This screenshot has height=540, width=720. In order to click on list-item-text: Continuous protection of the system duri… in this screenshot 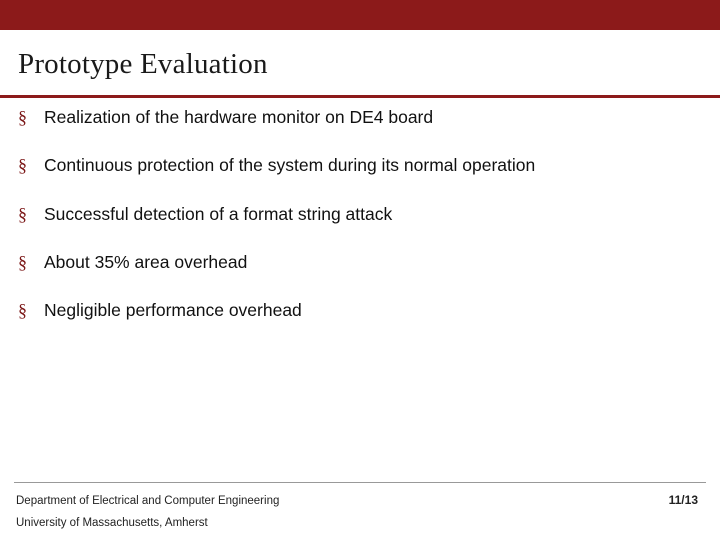, I will do `click(290, 165)`.